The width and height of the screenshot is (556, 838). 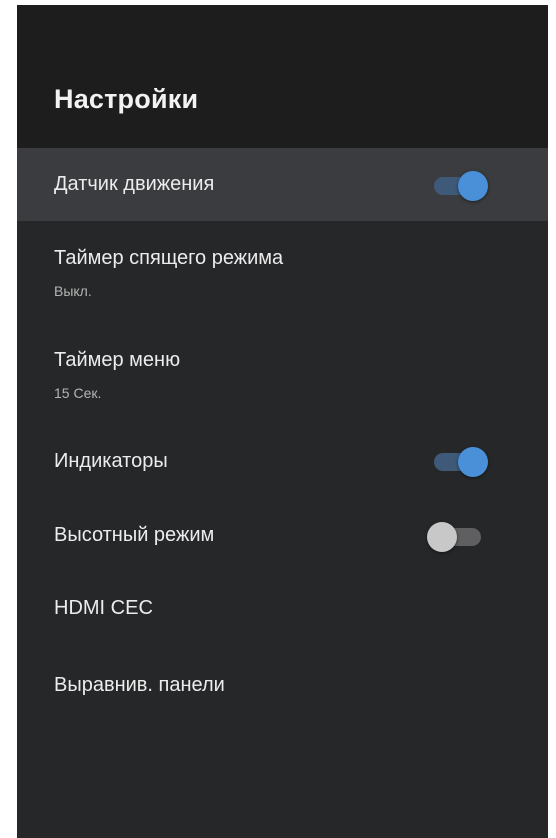 I want to click on setting-panel-align: Выравнив. панели, so click(x=282, y=685).